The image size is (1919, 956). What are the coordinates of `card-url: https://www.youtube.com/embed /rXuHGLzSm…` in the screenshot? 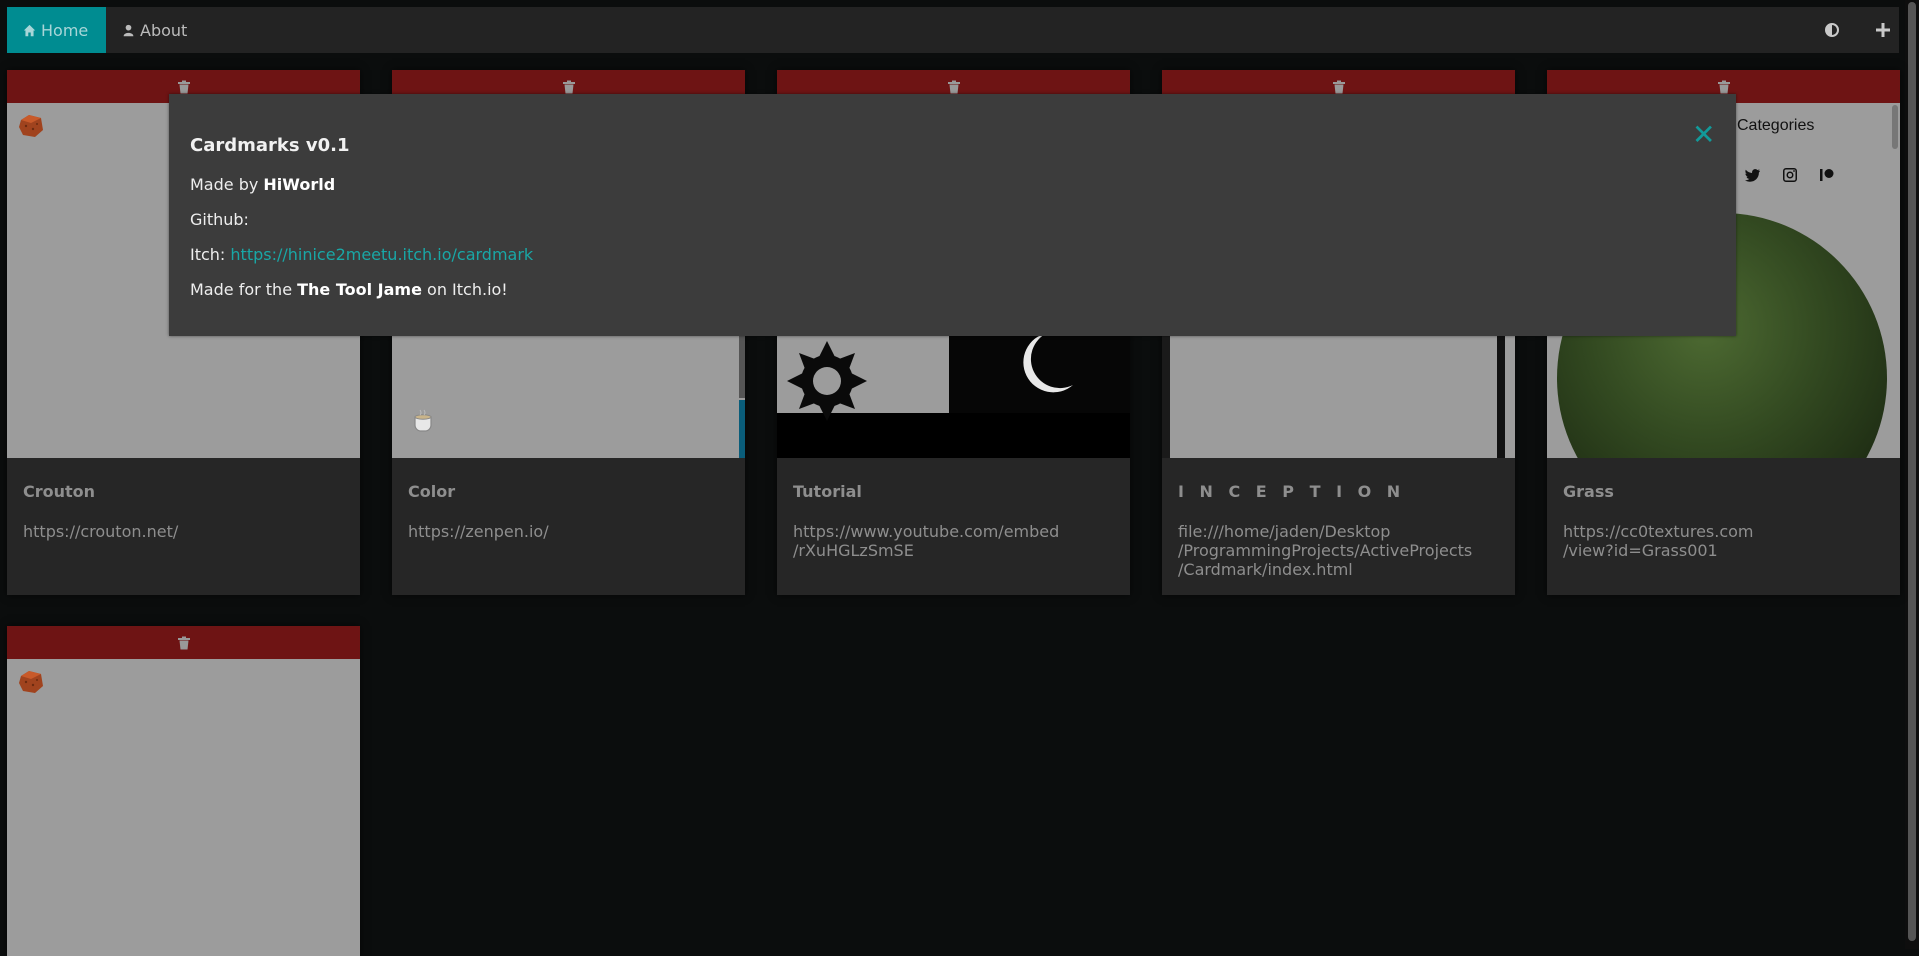 It's located at (953, 541).